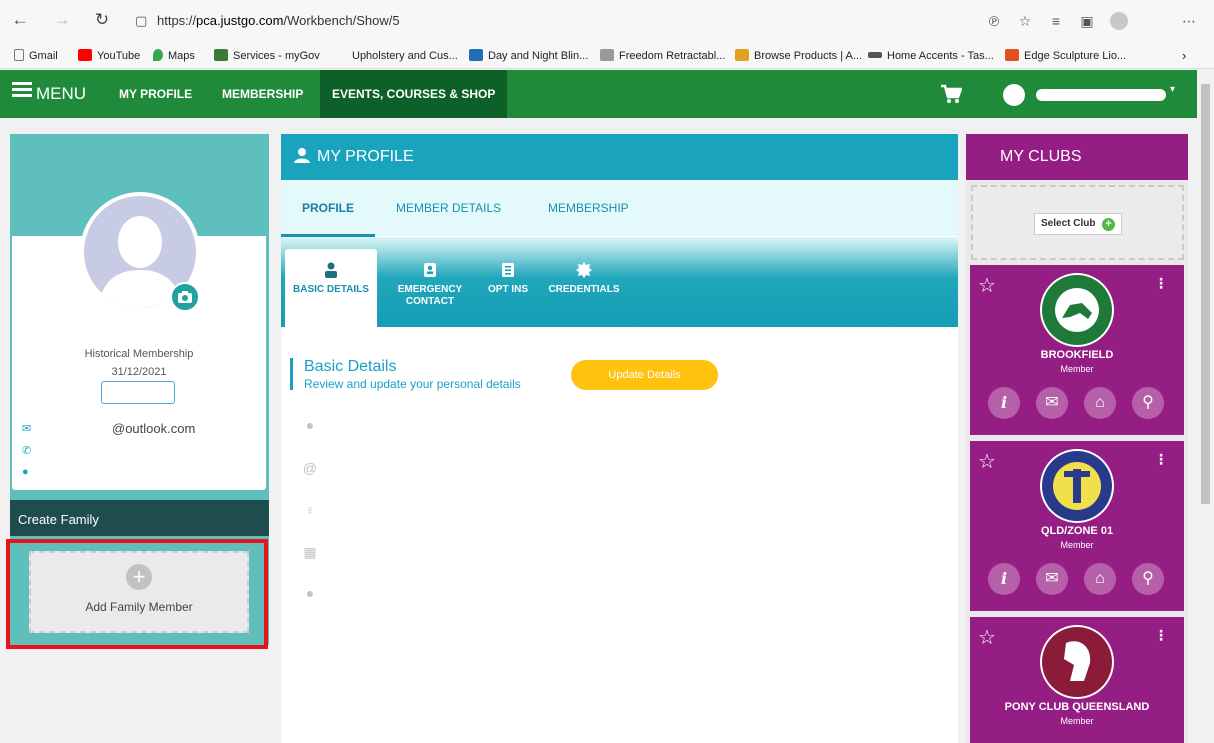 This screenshot has height=743, width=1214. Describe the element at coordinates (310, 552) in the screenshot. I see `calendar-icon: ▦` at that location.